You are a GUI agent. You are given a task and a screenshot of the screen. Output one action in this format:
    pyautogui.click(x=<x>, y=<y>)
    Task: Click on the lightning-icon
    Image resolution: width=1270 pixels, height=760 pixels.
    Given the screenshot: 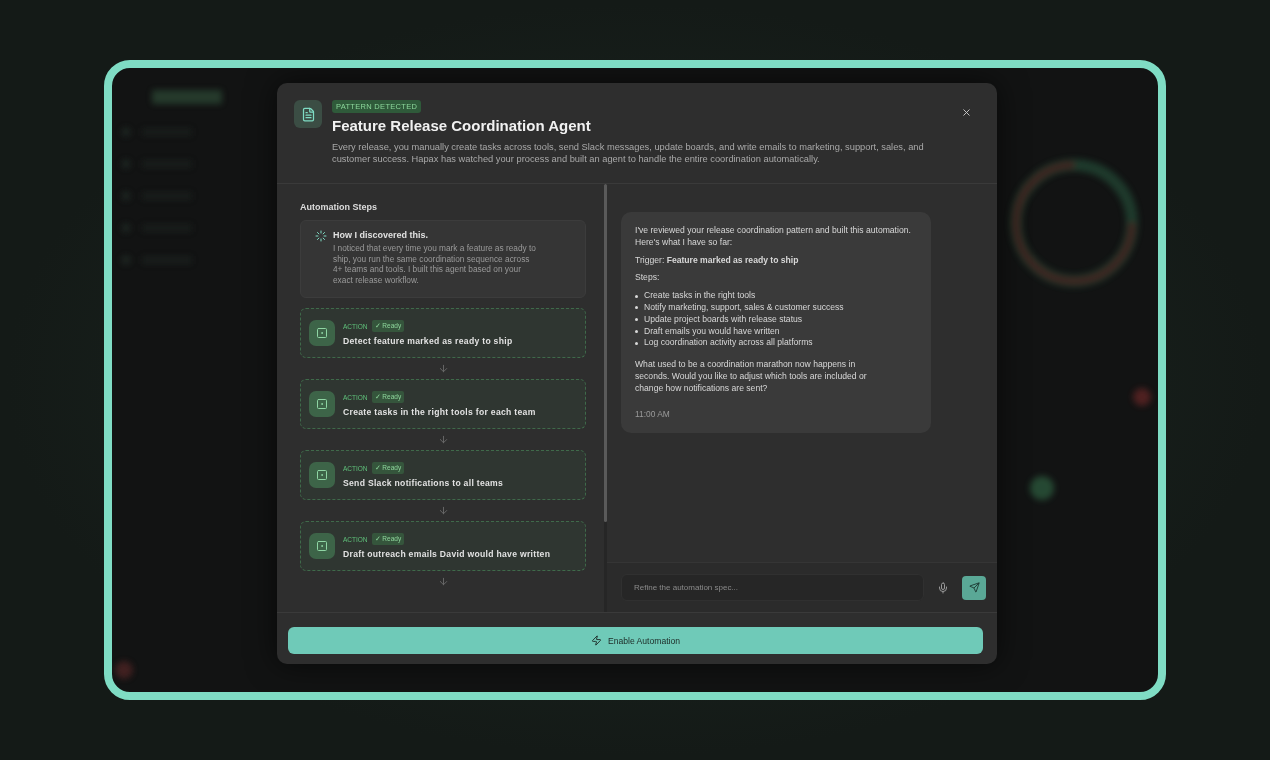 What is the action you would take?
    pyautogui.click(x=596, y=640)
    